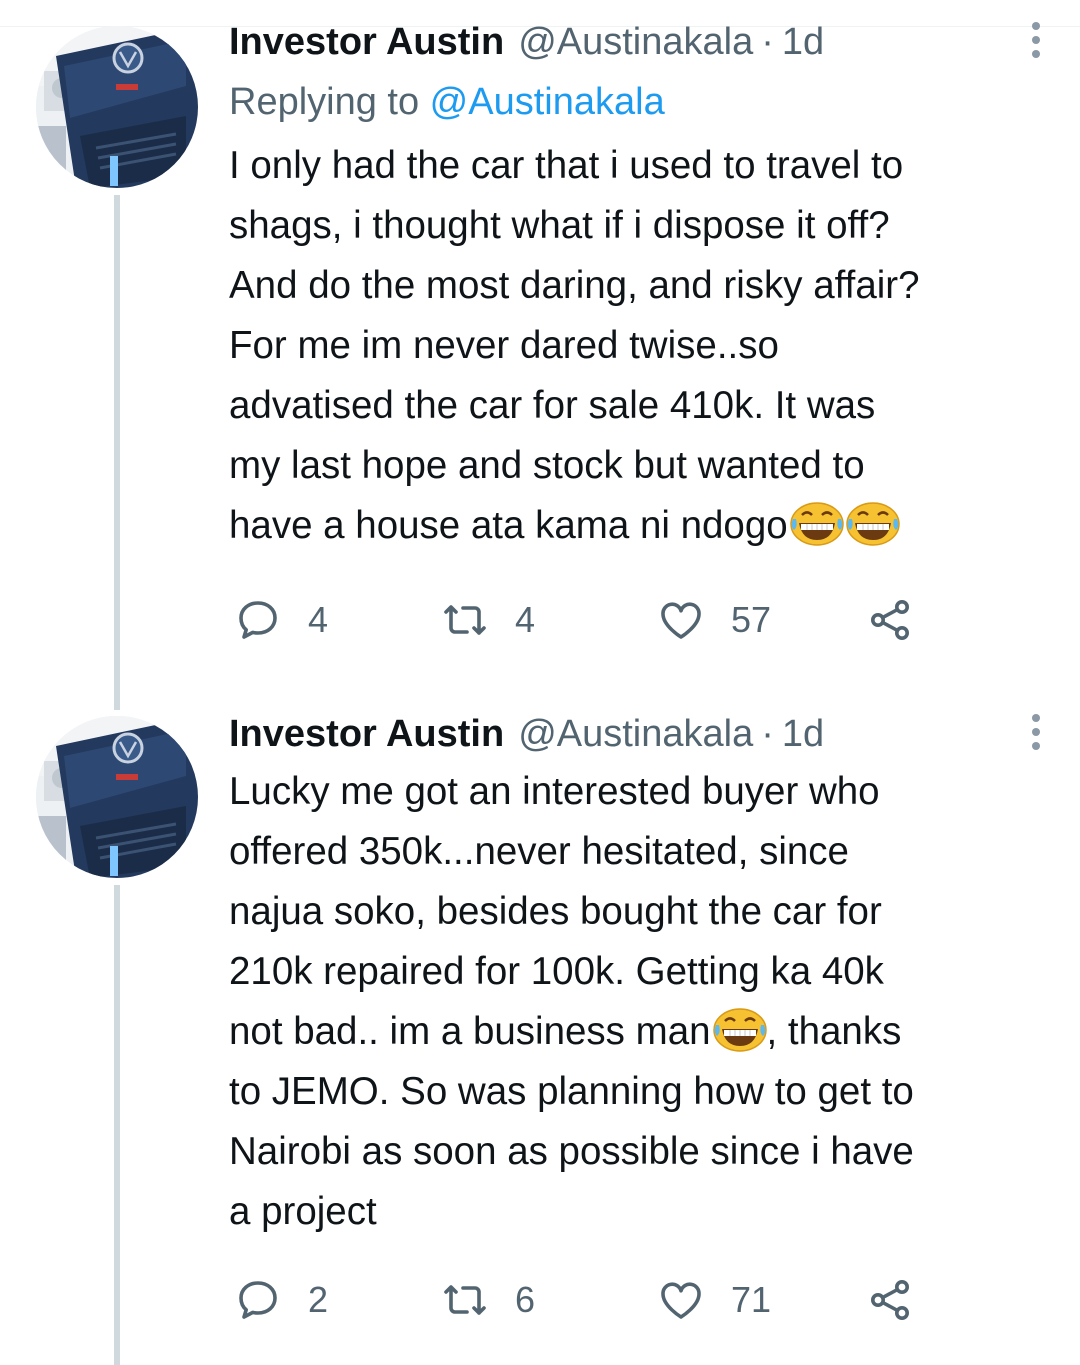 The image size is (1080, 1365). Describe the element at coordinates (547, 102) in the screenshot. I see `replying-handle-link: @Austinakala` at that location.